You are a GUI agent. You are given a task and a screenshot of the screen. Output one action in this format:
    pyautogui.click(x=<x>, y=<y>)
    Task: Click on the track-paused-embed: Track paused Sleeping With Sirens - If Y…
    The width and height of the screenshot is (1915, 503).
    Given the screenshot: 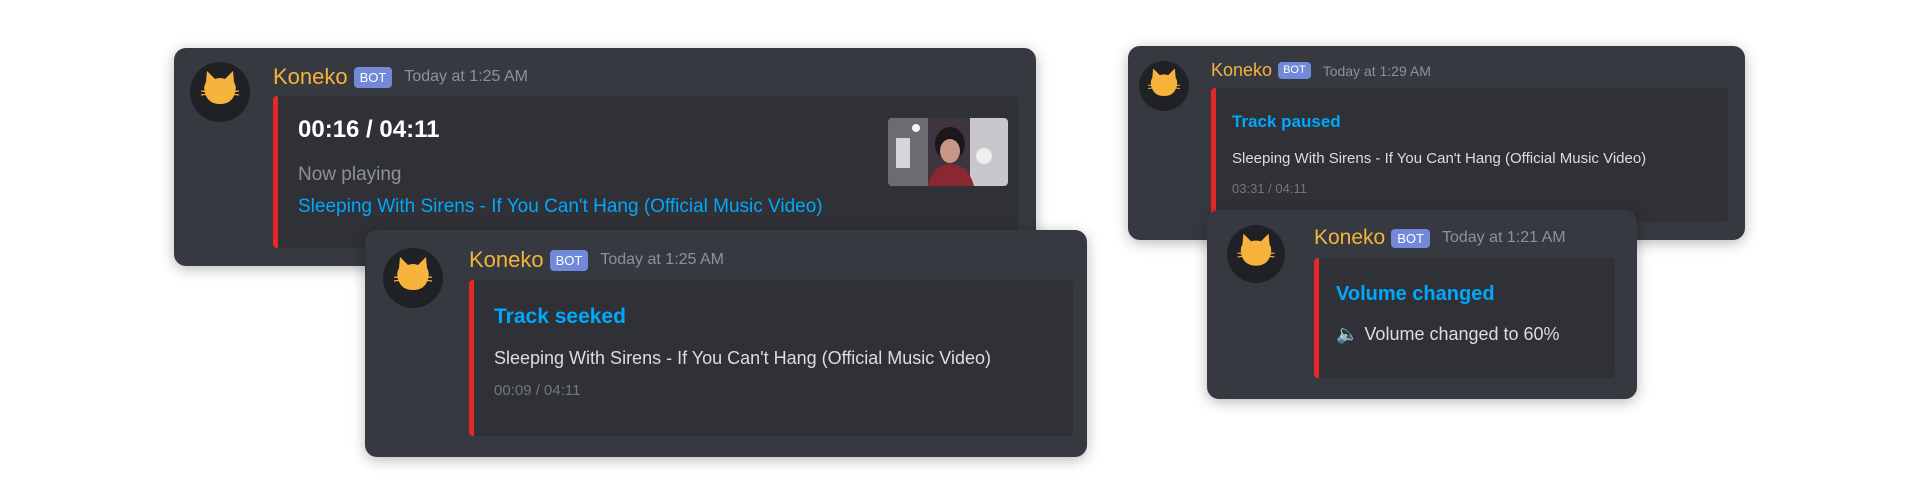 What is the action you would take?
    pyautogui.click(x=1469, y=155)
    